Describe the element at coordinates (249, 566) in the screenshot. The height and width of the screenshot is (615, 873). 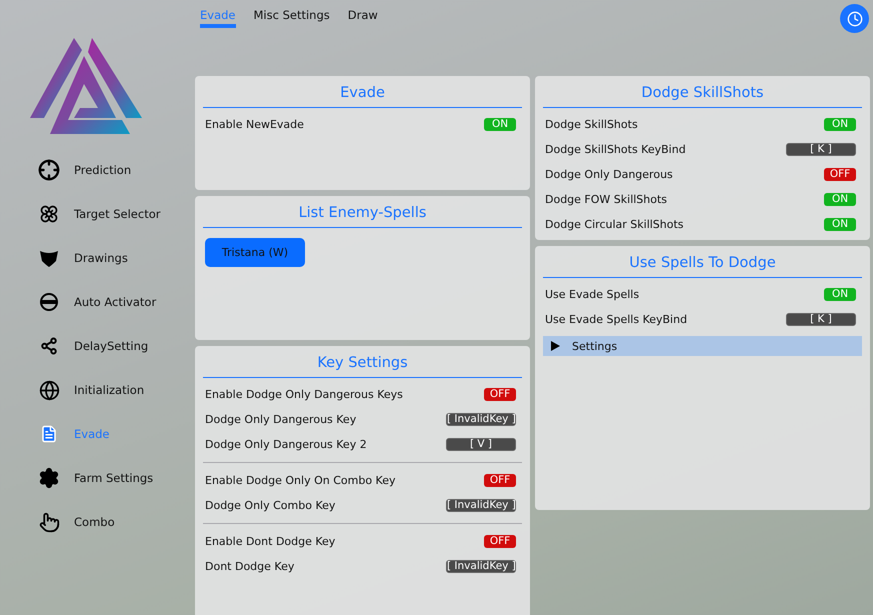
I see `setting-label: Dont Dodge Key` at that location.